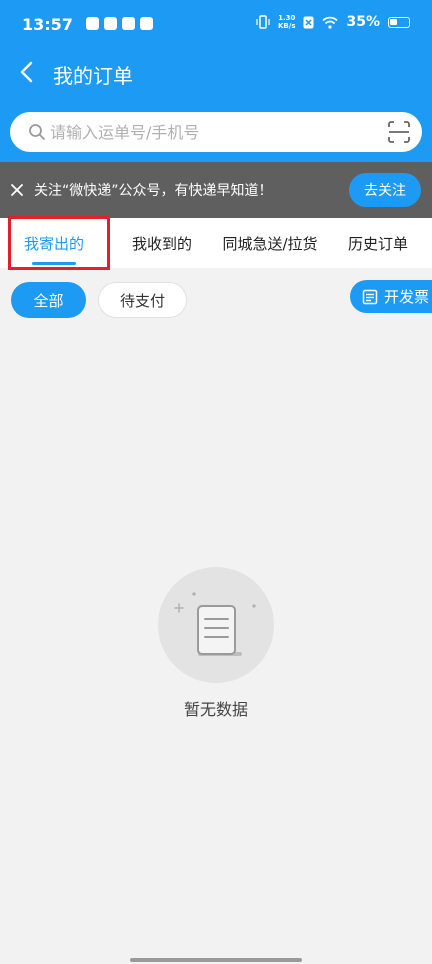 The image size is (432, 964). I want to click on notification-icons, so click(119, 23).